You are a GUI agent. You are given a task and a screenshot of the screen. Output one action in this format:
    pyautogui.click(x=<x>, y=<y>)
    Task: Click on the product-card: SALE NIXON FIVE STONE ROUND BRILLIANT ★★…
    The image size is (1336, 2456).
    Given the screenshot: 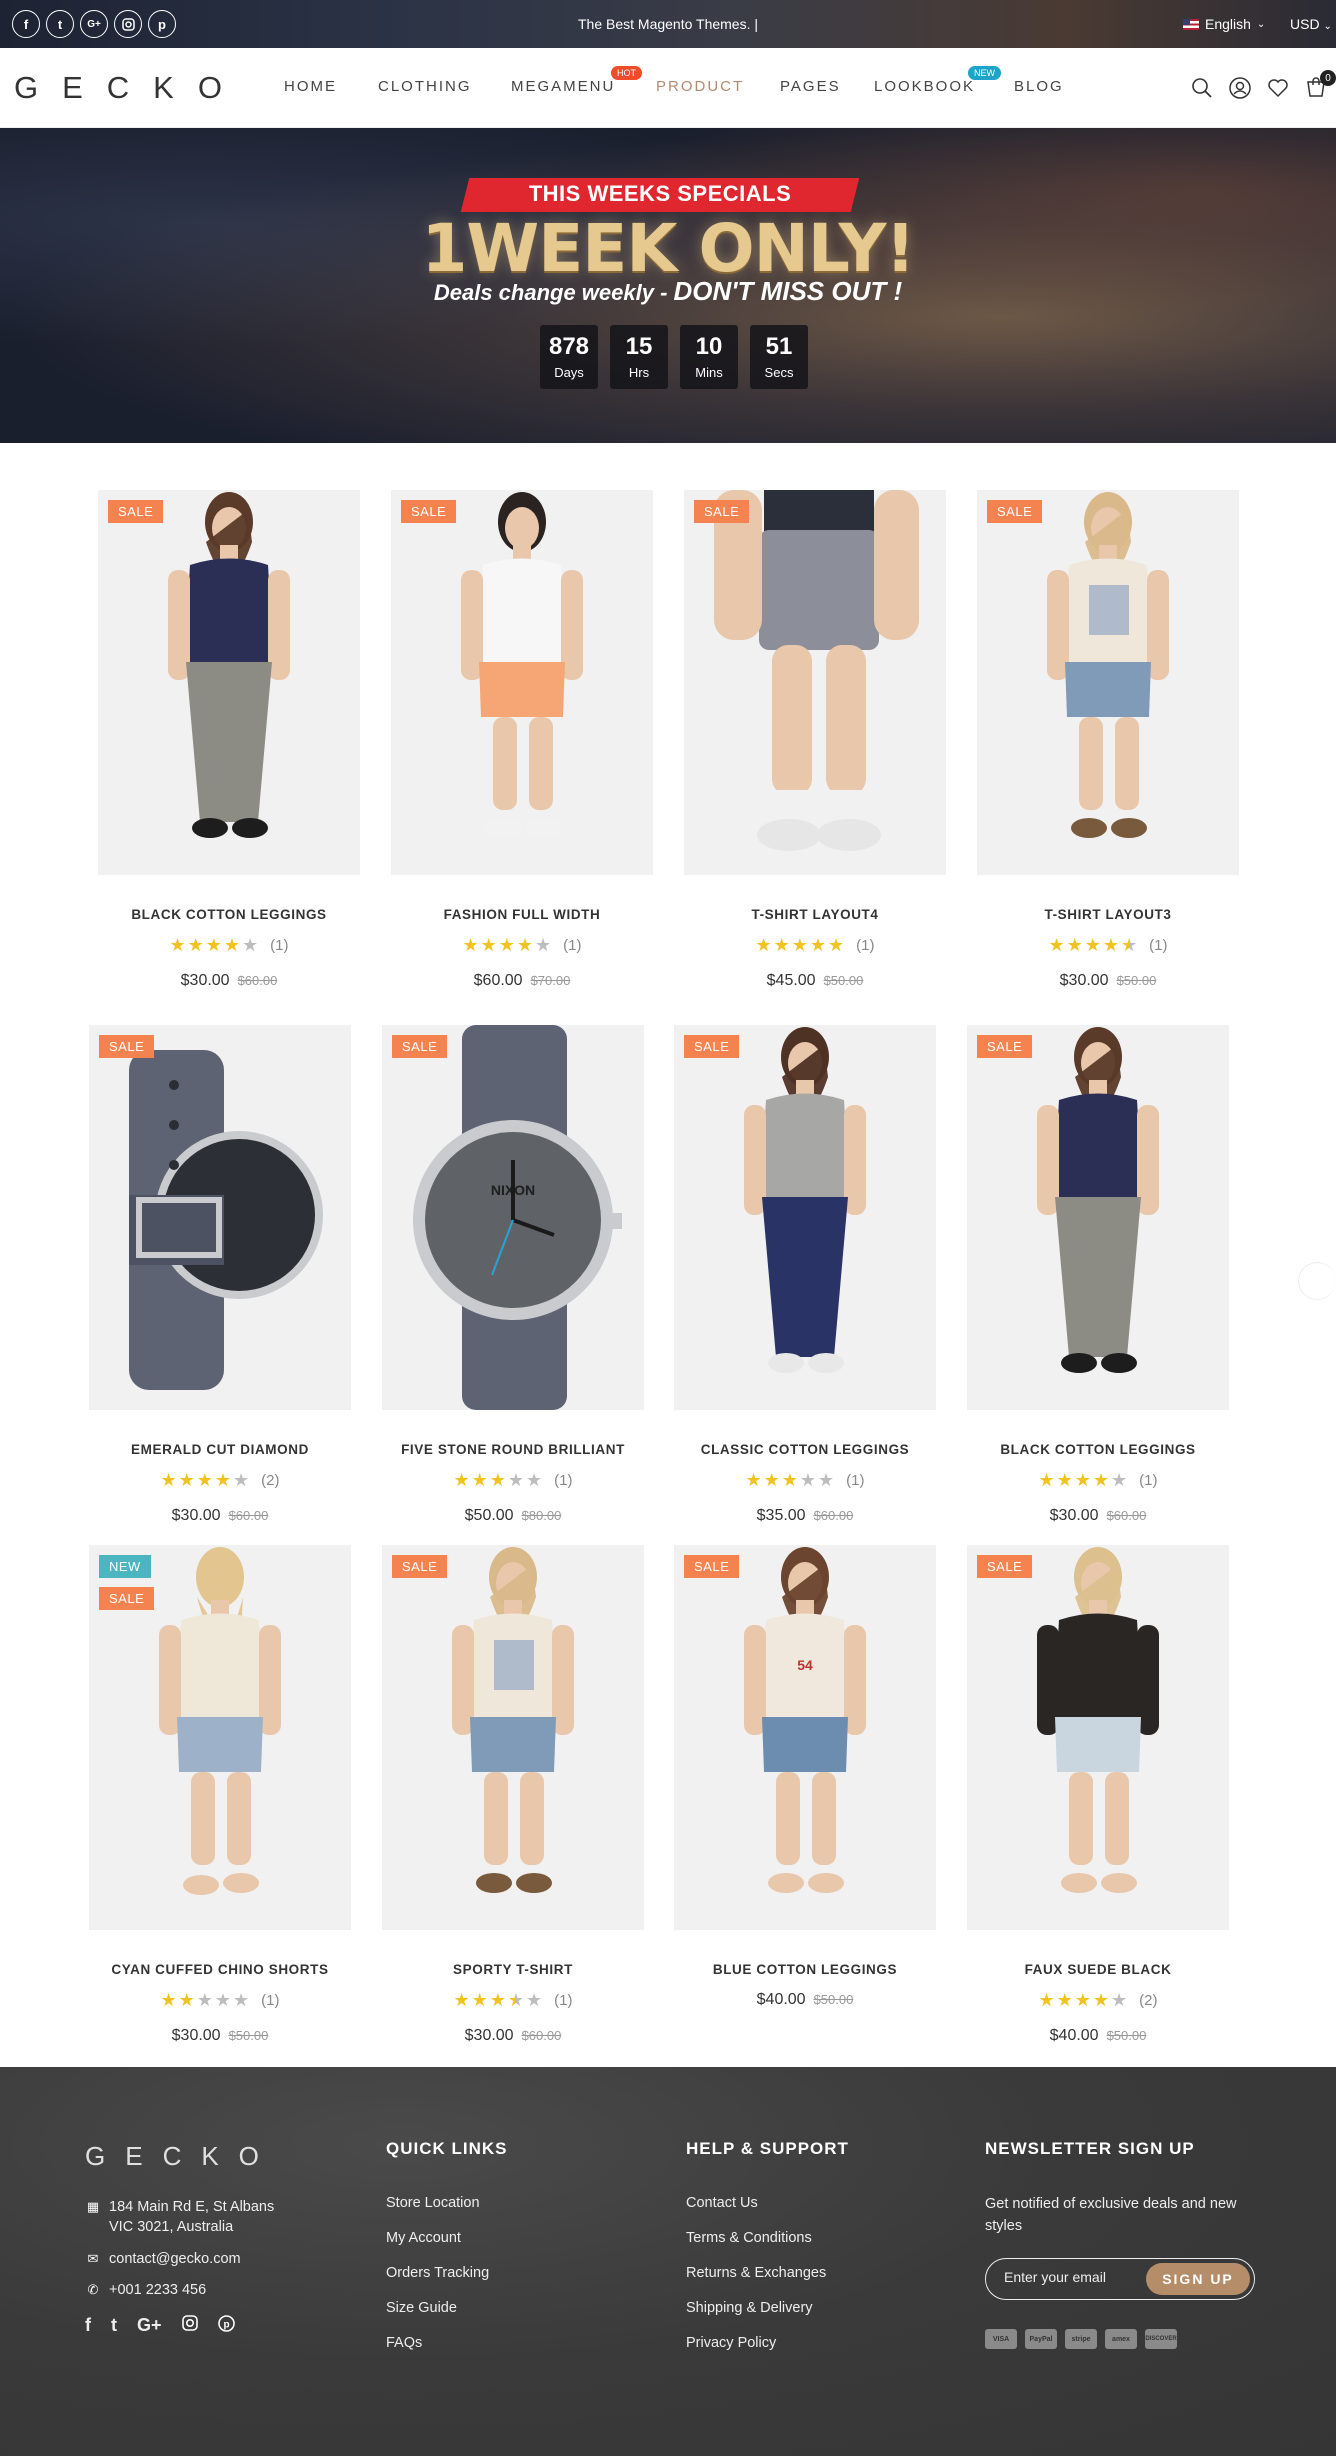 What is the action you would take?
    pyautogui.click(x=513, y=1275)
    